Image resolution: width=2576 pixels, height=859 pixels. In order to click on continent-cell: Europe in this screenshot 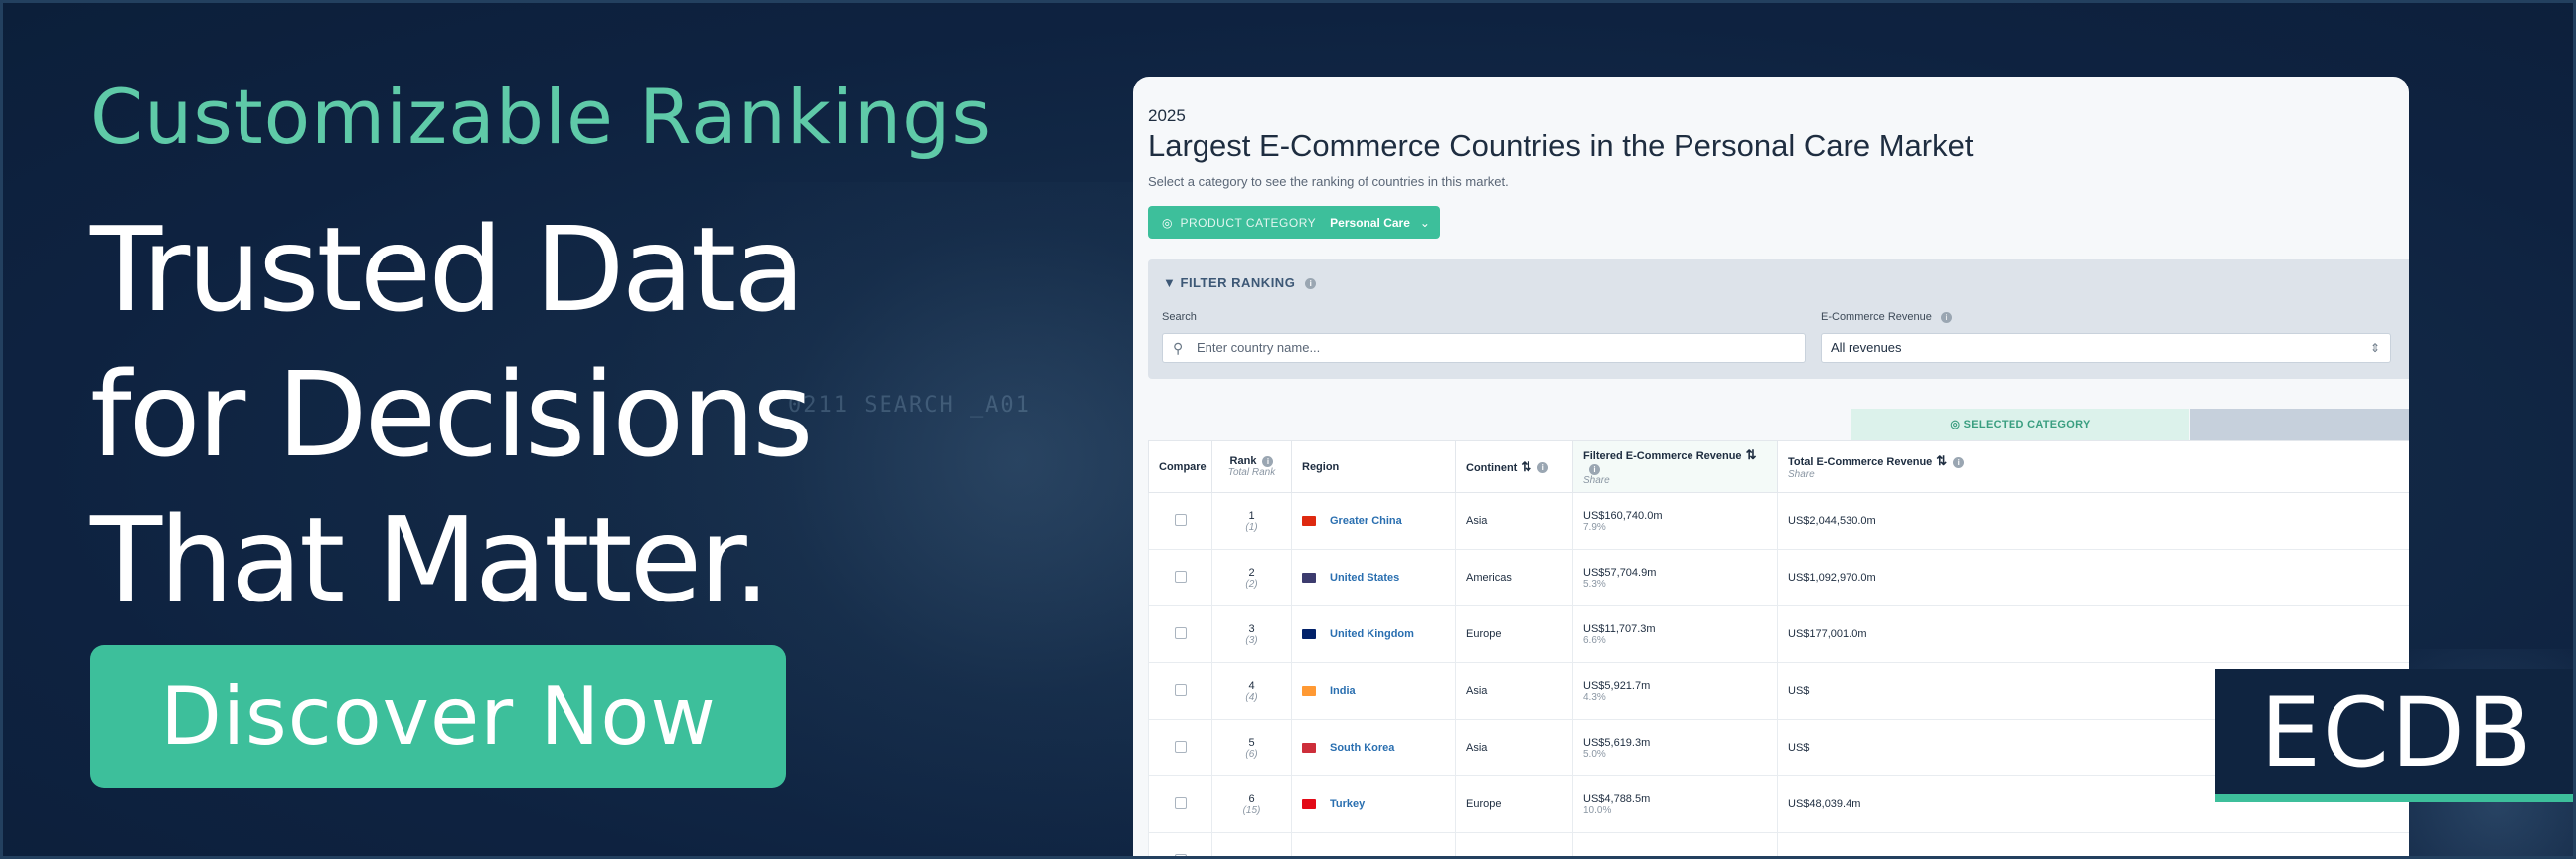, I will do `click(1514, 804)`.